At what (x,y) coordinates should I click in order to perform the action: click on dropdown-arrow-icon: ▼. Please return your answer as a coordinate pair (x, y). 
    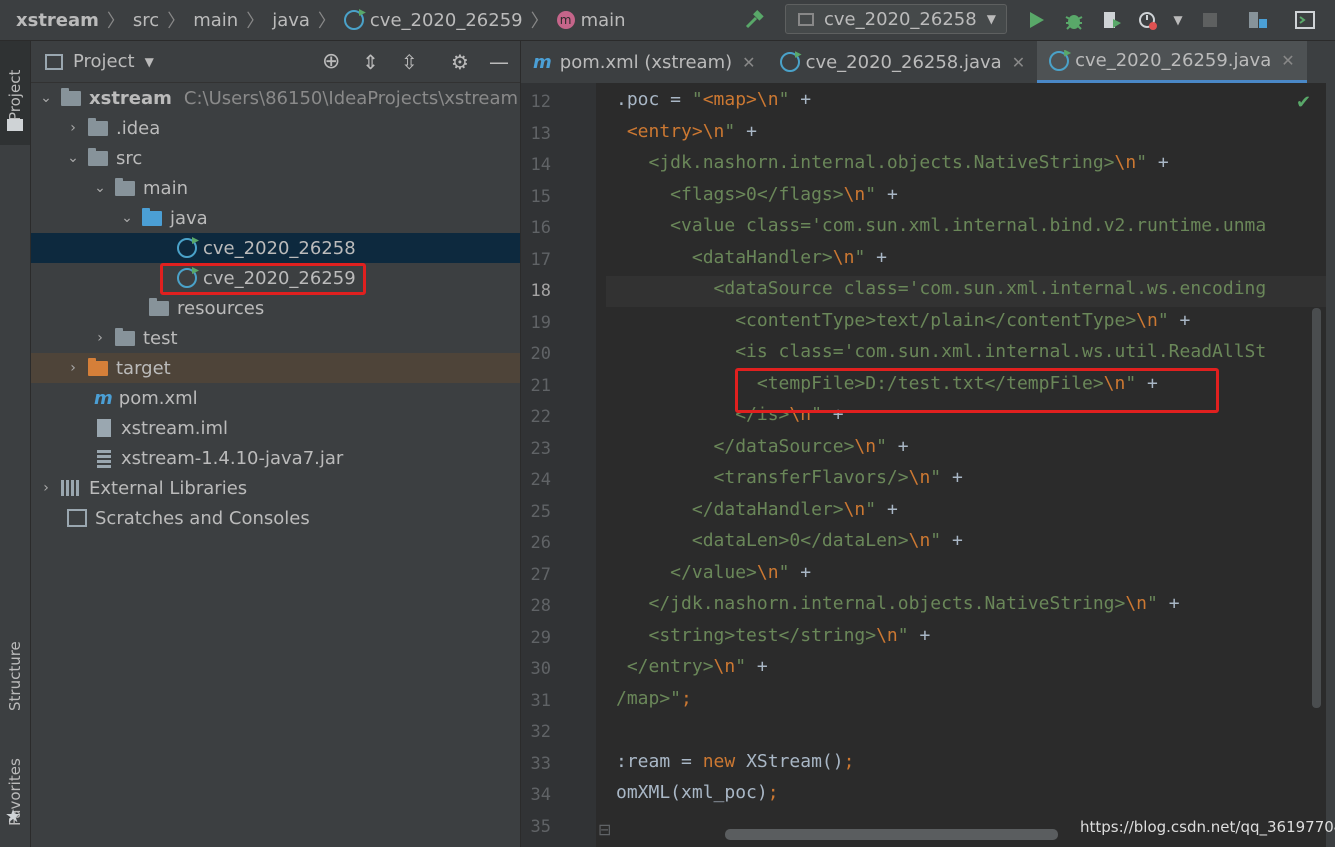
    Looking at the image, I should click on (149, 62).